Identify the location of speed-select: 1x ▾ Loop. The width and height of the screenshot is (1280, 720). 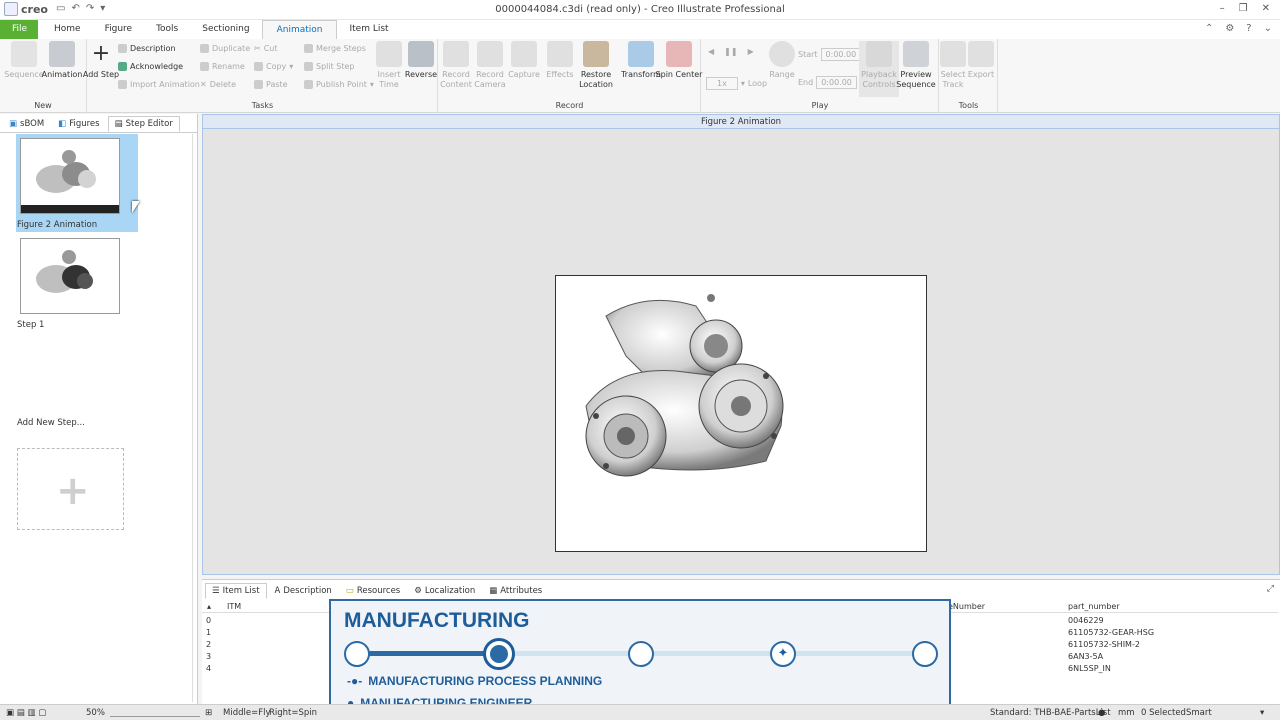
(736, 83).